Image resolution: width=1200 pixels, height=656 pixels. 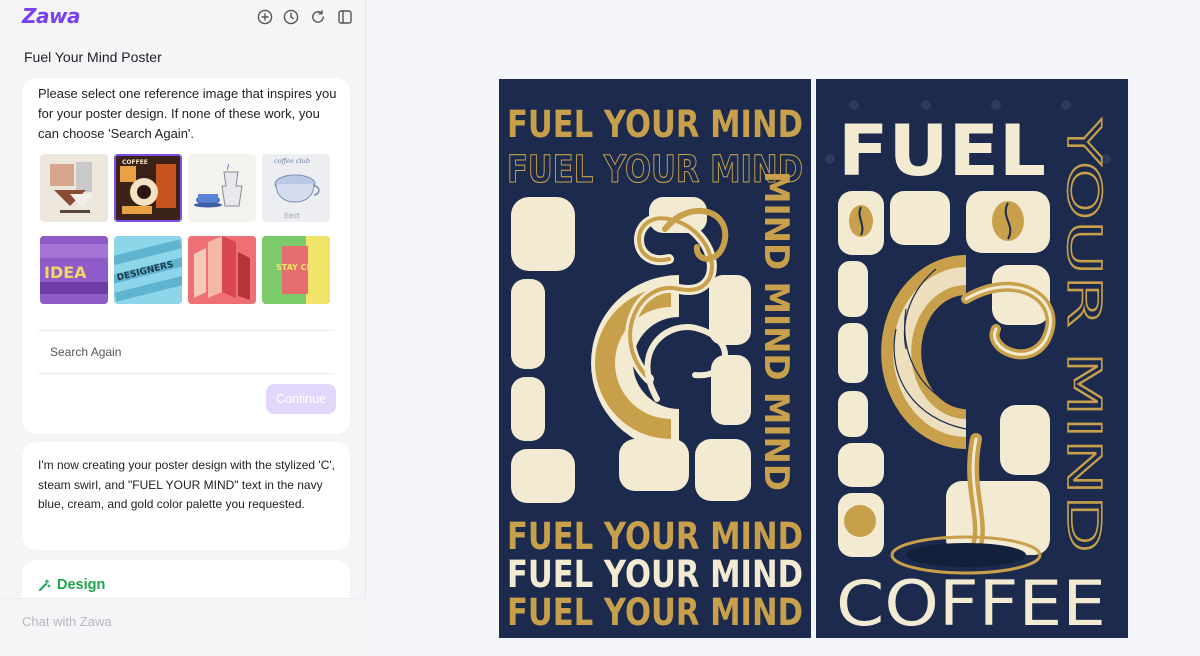 I want to click on svg-text: IDEA, so click(x=65, y=272).